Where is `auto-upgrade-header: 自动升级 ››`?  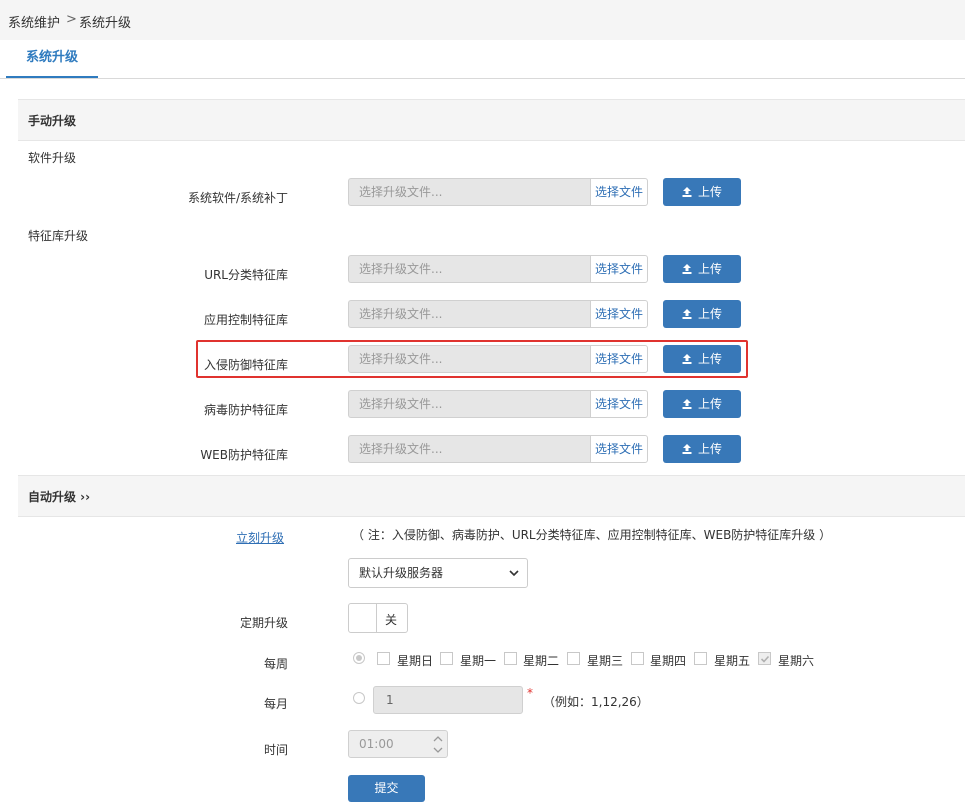 auto-upgrade-header: 自动升级 ›› is located at coordinates (491, 496).